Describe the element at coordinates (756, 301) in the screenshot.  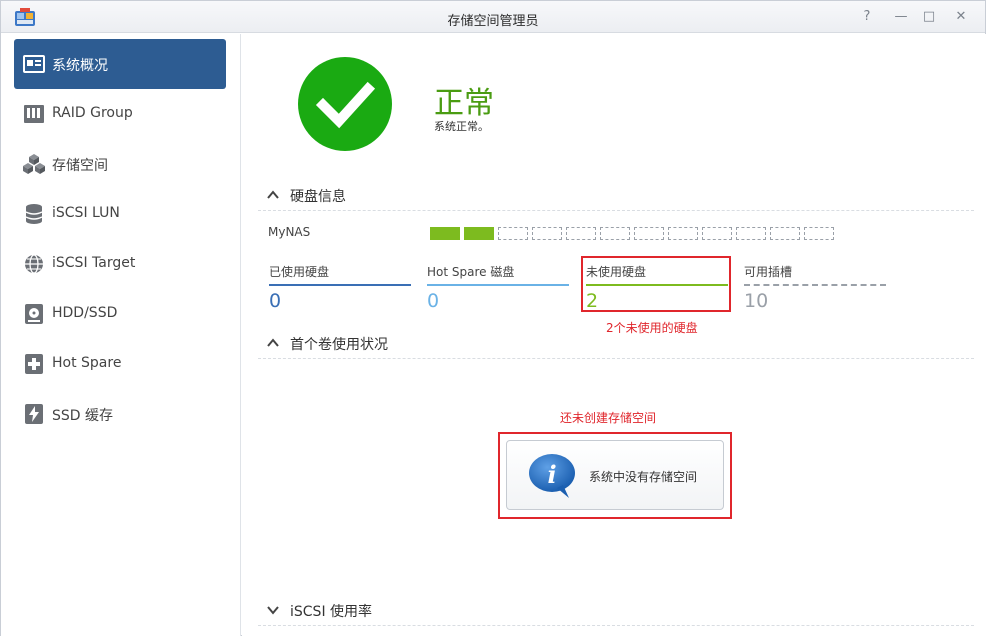
I see `stat-value: 10` at that location.